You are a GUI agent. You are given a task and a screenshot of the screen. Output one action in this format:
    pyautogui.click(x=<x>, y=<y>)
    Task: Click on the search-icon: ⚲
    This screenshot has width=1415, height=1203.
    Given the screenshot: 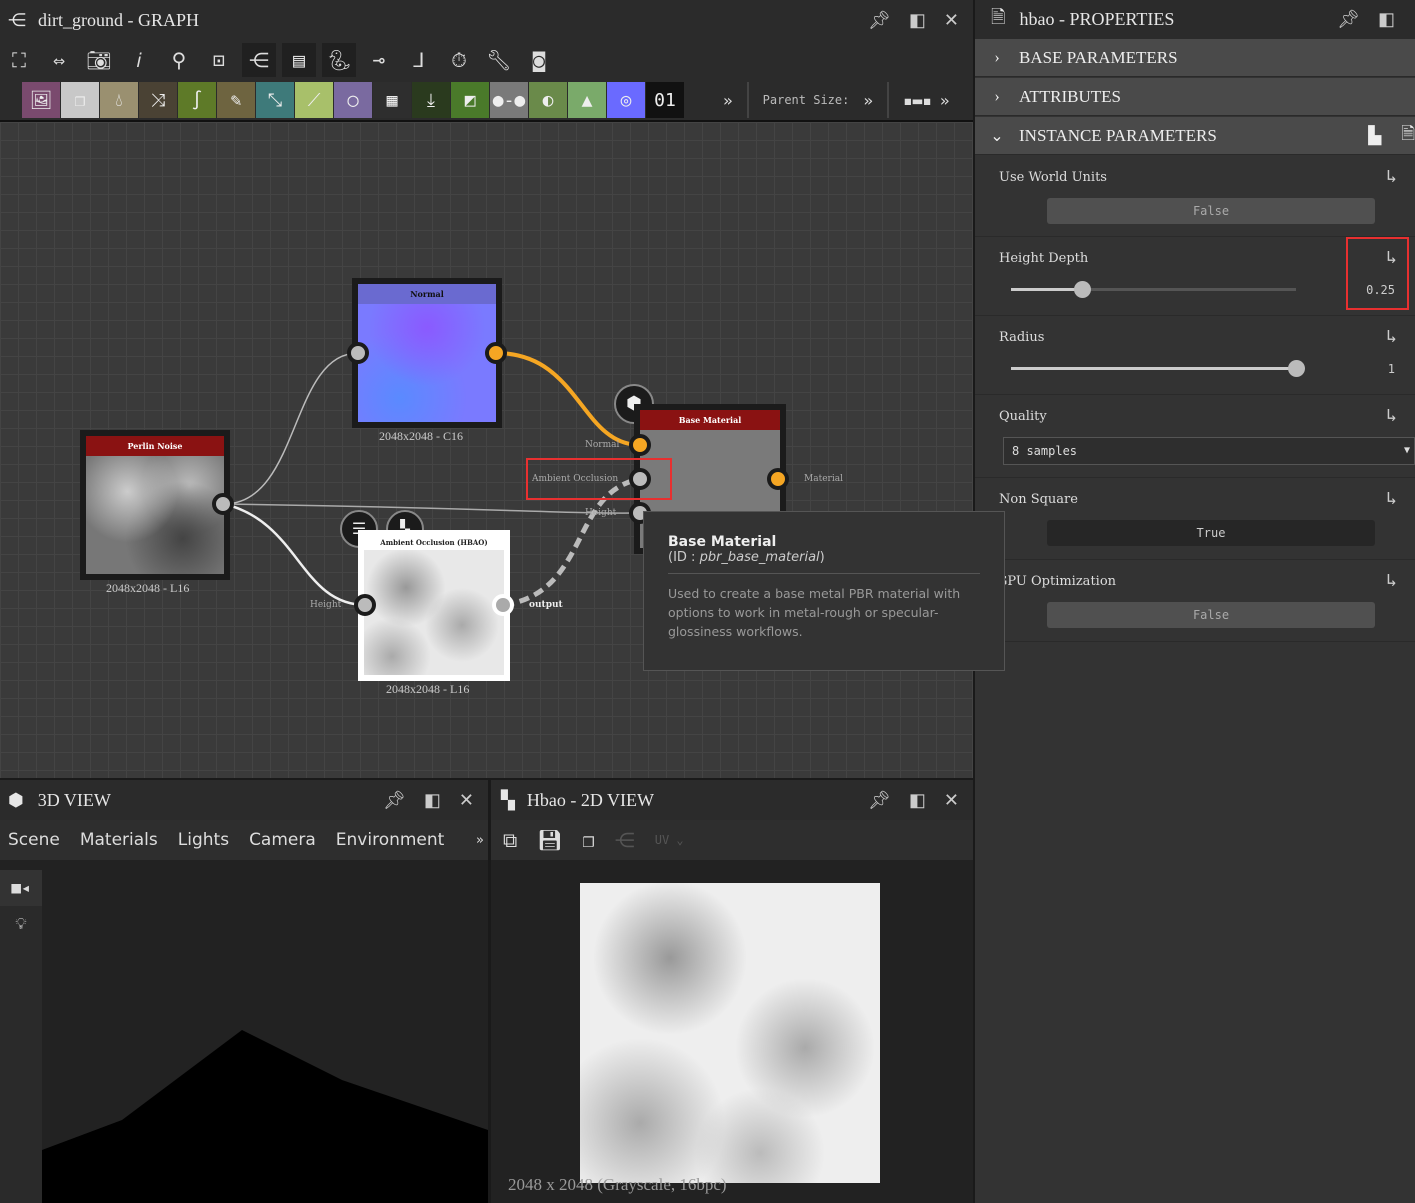 What is the action you would take?
    pyautogui.click(x=179, y=60)
    